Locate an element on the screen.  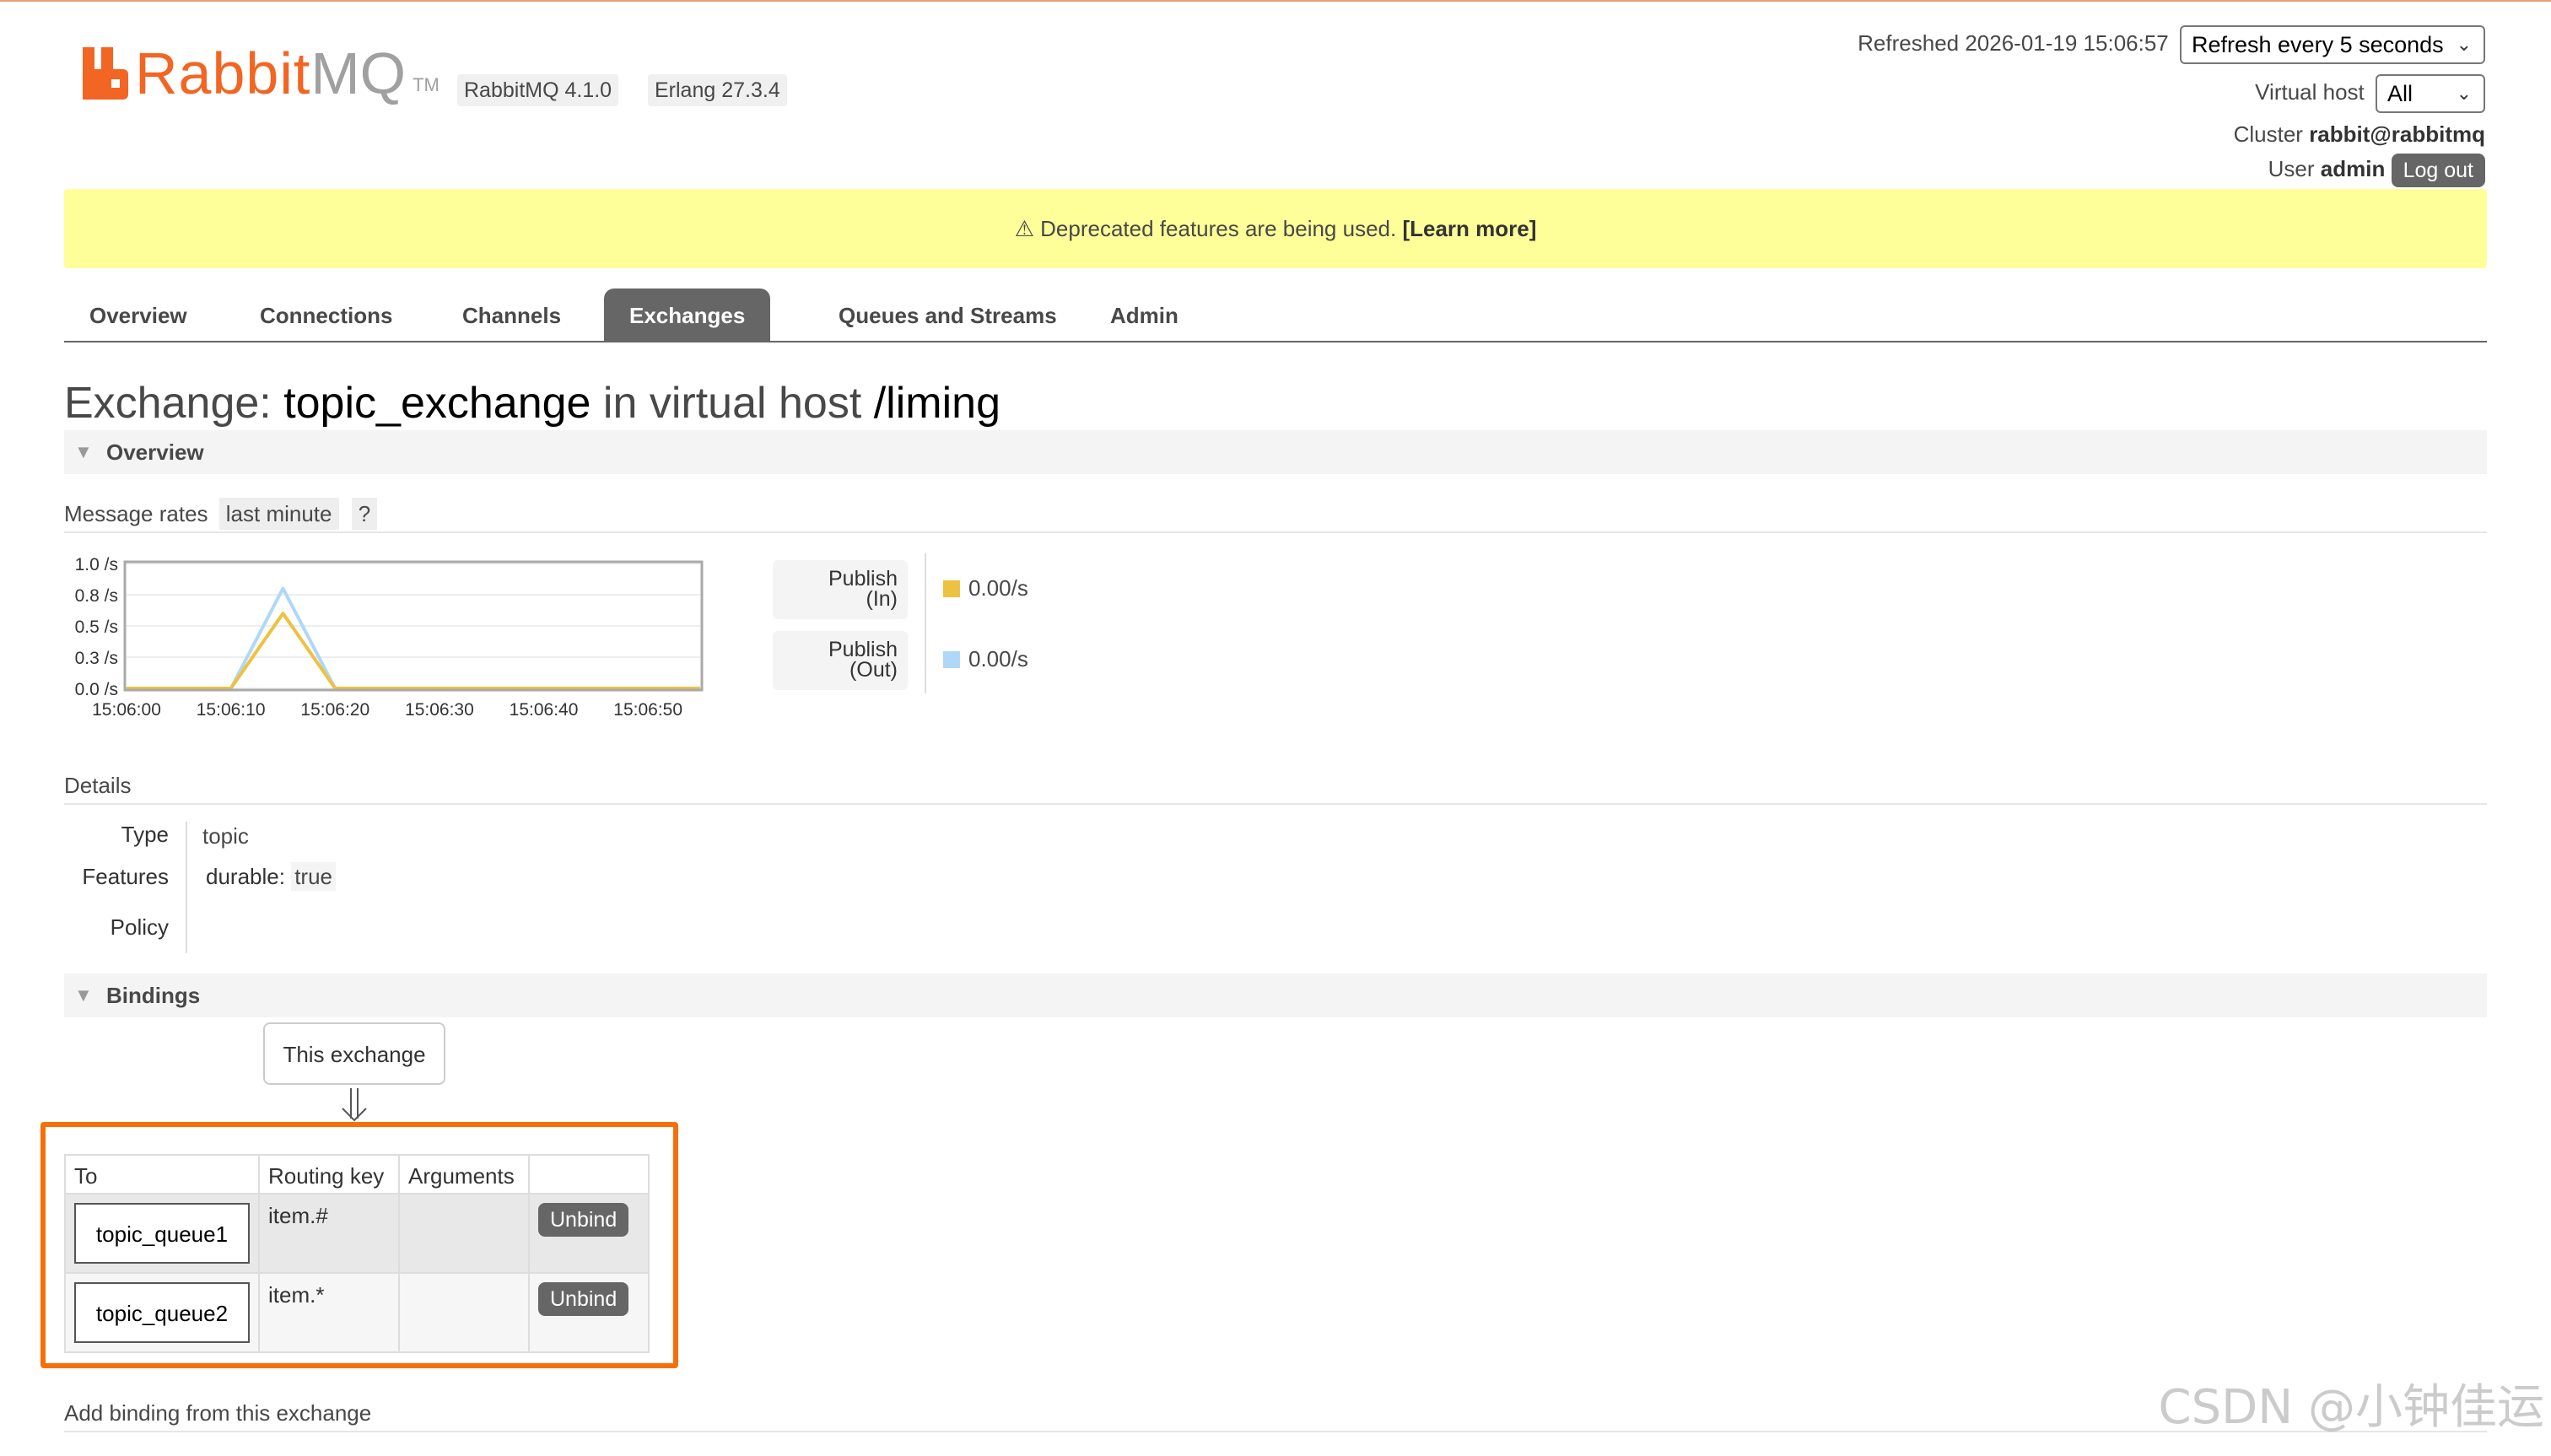
add-binding-header: Add binding from this exchange is located at coordinates (1275, 1413).